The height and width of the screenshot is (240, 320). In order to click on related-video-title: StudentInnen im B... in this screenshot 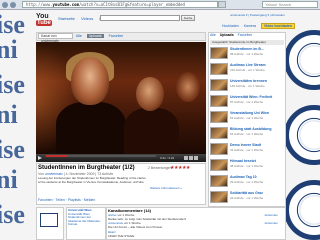, I will do `click(247, 49)`.